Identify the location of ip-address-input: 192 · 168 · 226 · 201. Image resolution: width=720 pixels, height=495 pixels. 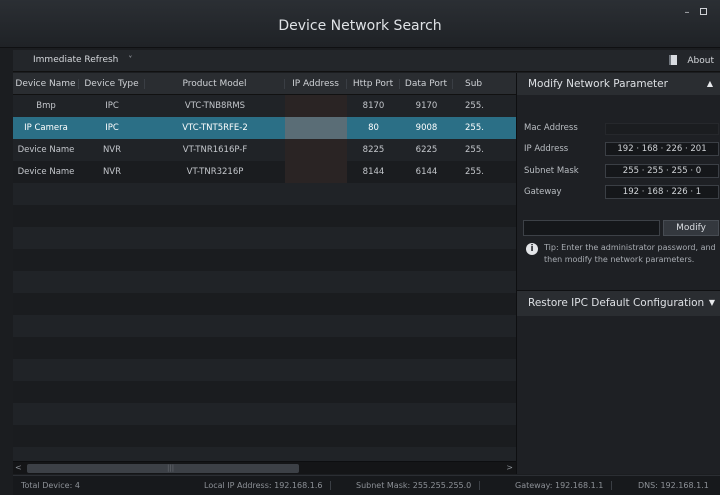
(662, 149).